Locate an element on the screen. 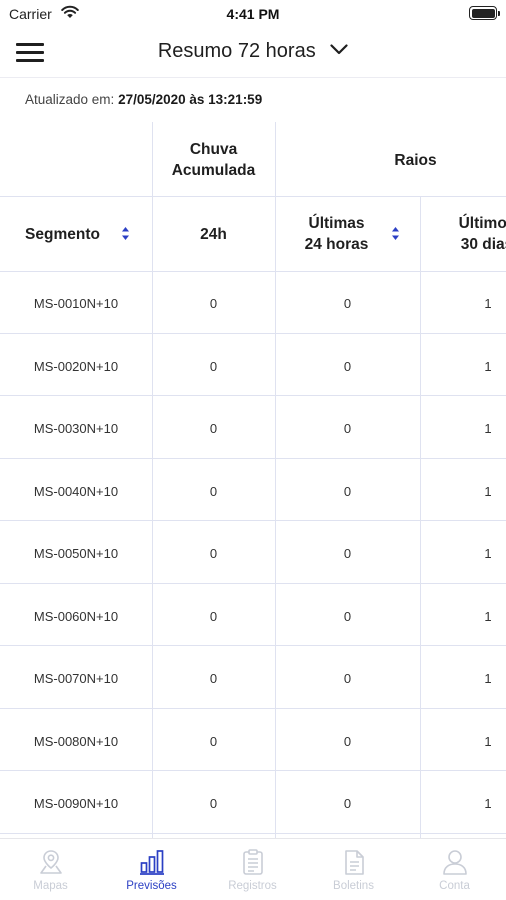 The image size is (506, 900). tab-label: Registros is located at coordinates (252, 886).